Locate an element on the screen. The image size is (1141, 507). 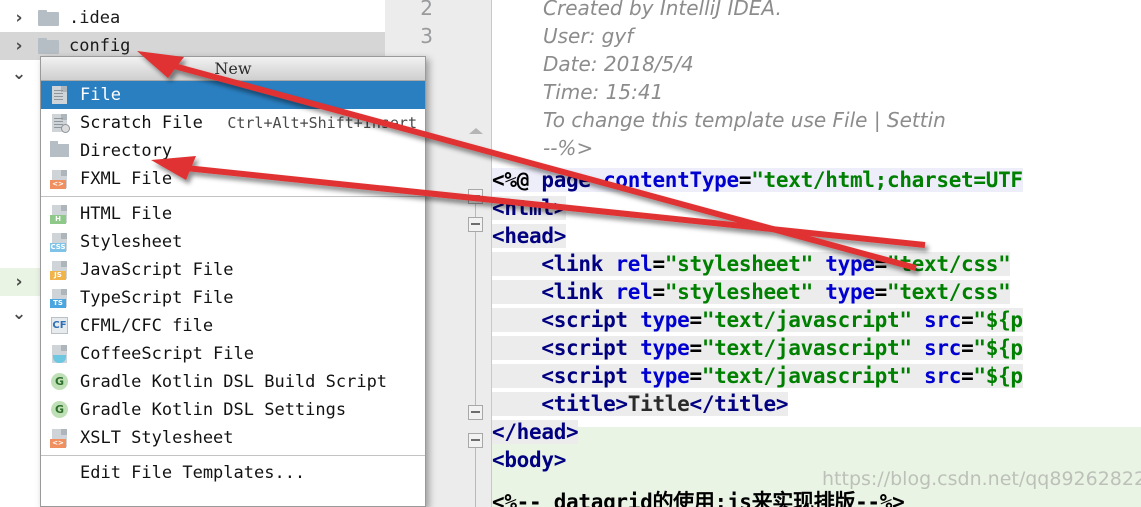
tree-row: › .idea is located at coordinates (192, 18).